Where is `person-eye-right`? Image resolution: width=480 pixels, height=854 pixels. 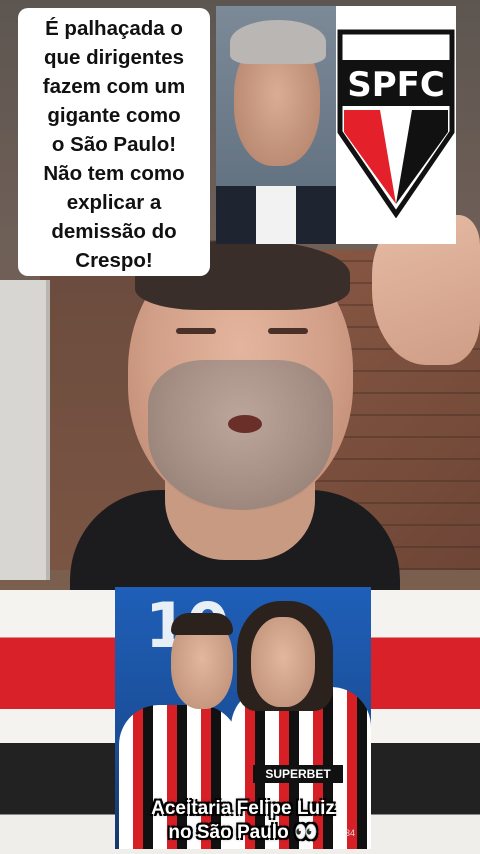 person-eye-right is located at coordinates (288, 331).